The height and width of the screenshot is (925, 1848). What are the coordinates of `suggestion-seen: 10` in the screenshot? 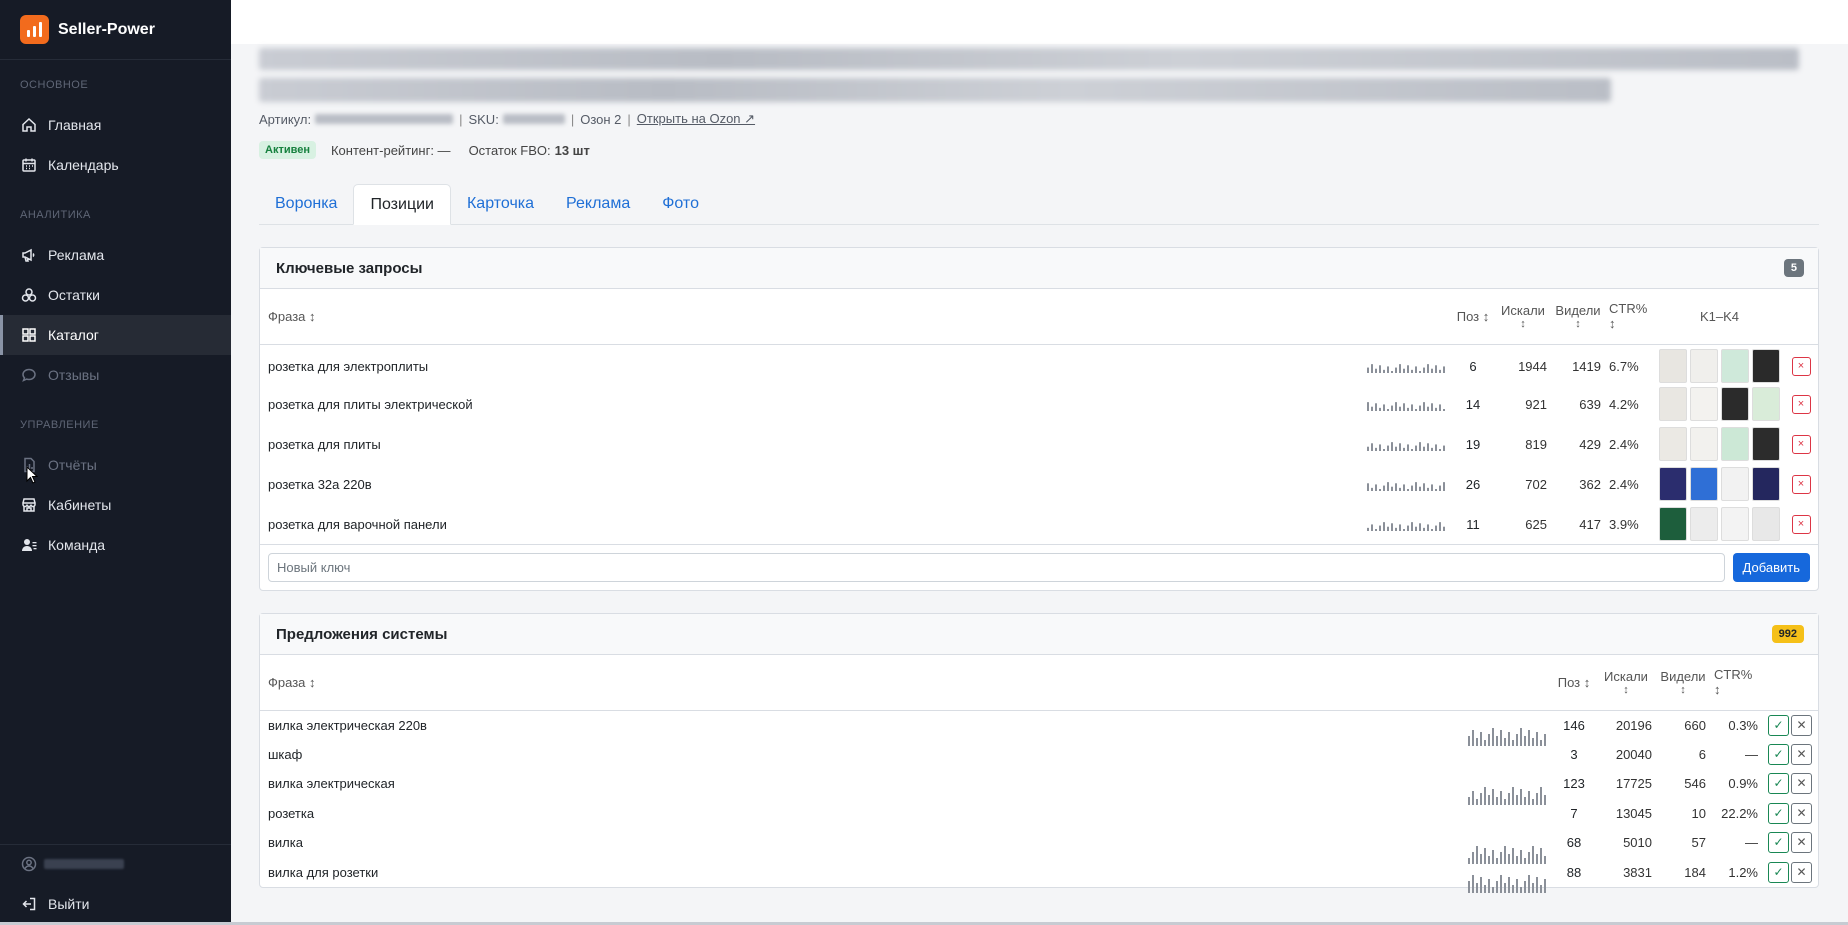 It's located at (1698, 813).